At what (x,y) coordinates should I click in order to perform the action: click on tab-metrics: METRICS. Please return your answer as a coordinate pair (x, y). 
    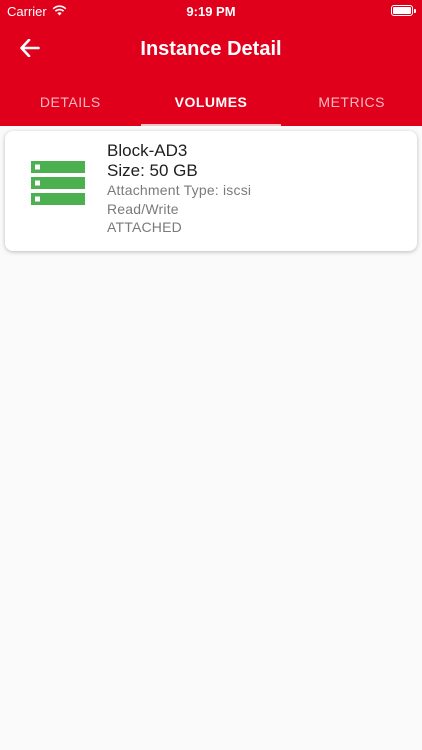
    Looking at the image, I should click on (351, 102).